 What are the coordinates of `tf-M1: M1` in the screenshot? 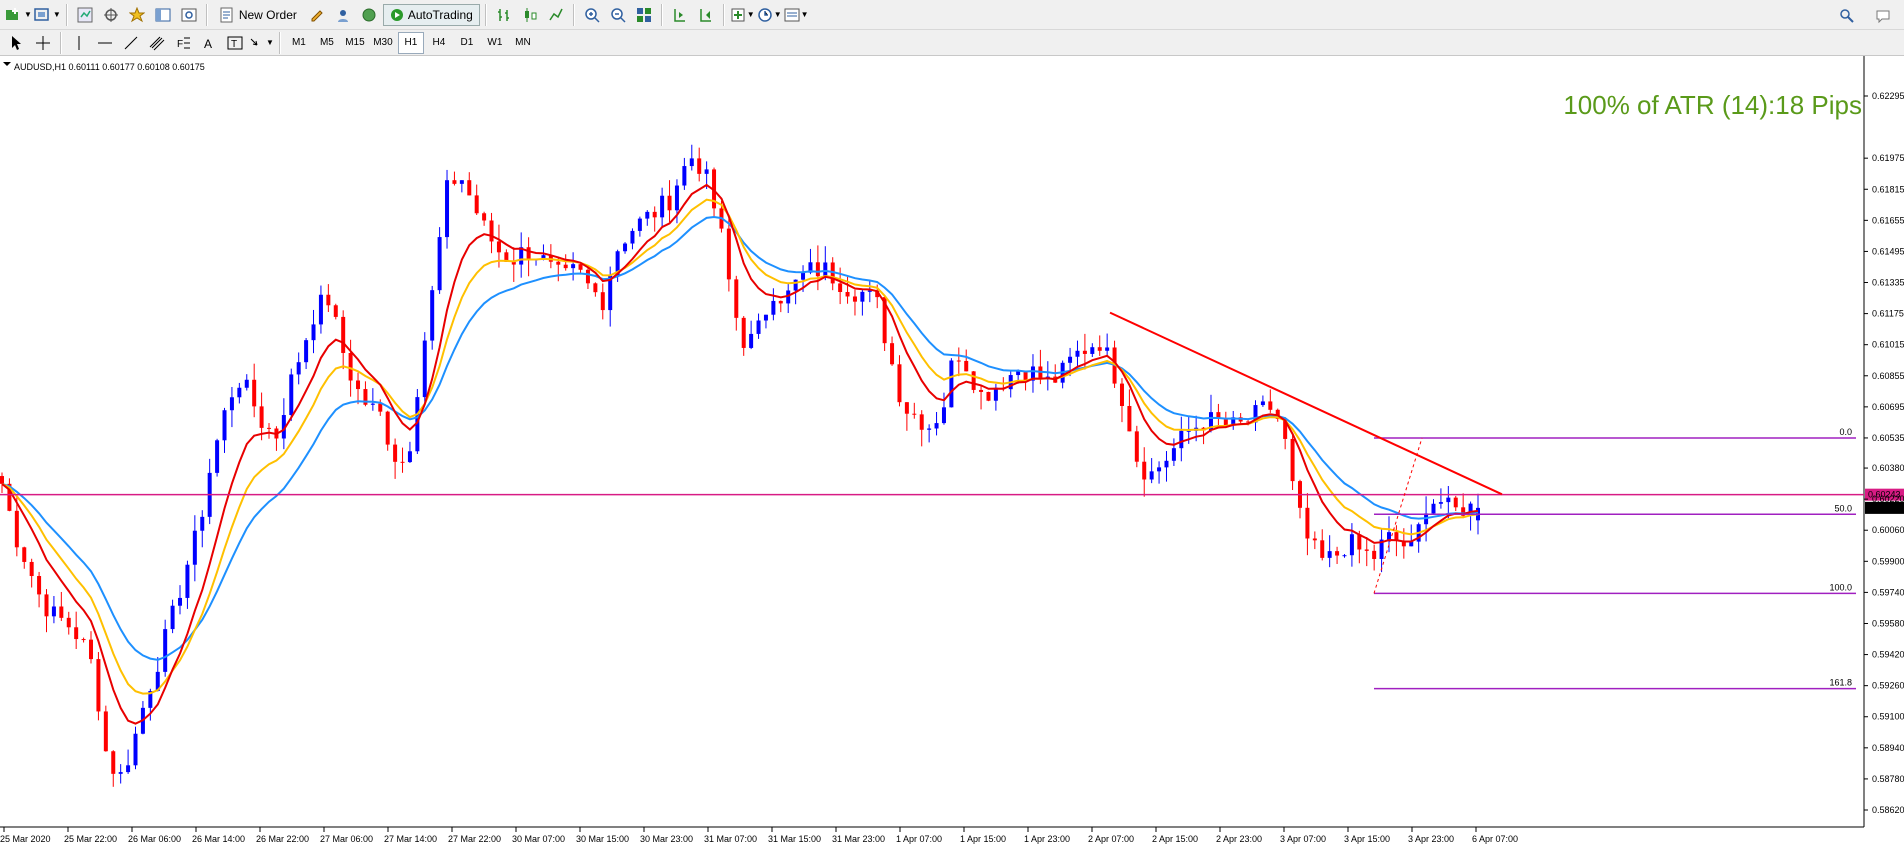 It's located at (299, 43).